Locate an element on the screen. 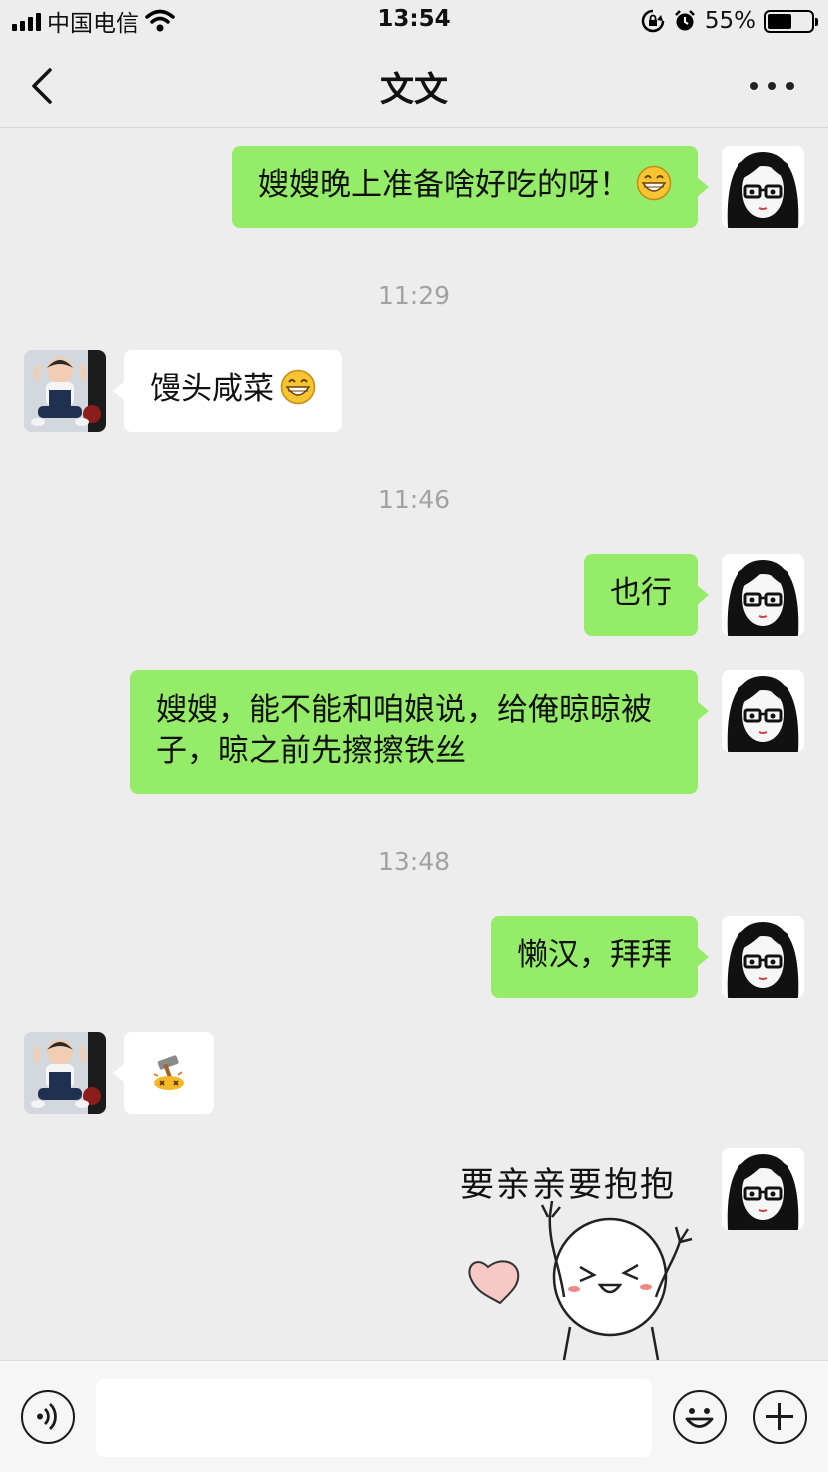 The width and height of the screenshot is (828, 1472). message-bubble-incoming is located at coordinates (163, 1073).